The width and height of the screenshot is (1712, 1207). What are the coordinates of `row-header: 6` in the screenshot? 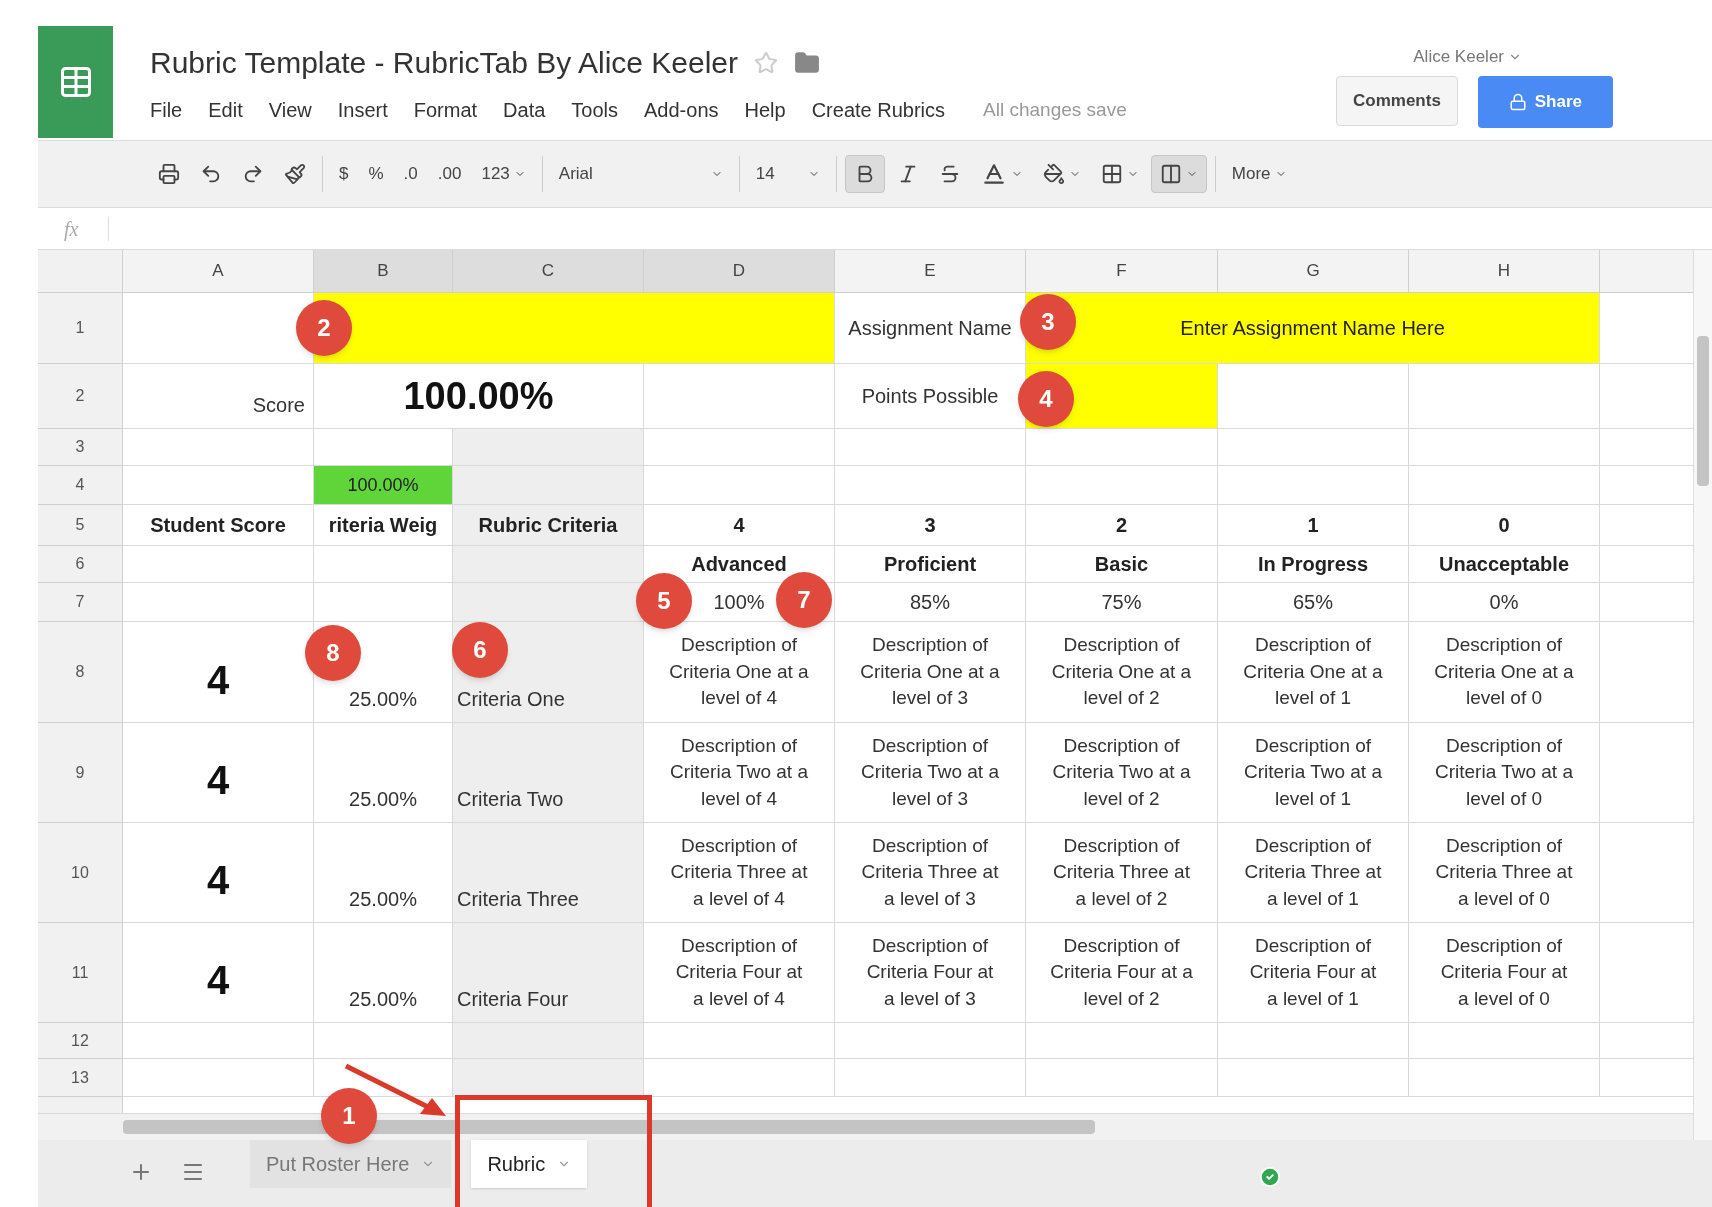 It's located at (80, 564).